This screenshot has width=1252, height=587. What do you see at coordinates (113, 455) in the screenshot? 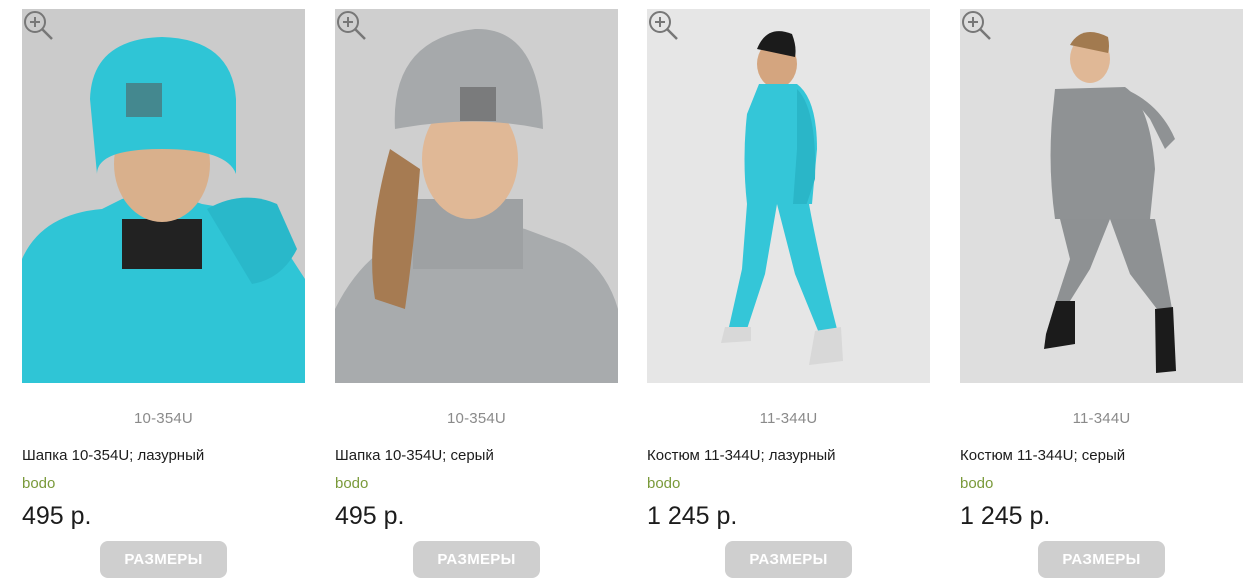
I see `product-title: Шапка 10-354U; лазурный` at bounding box center [113, 455].